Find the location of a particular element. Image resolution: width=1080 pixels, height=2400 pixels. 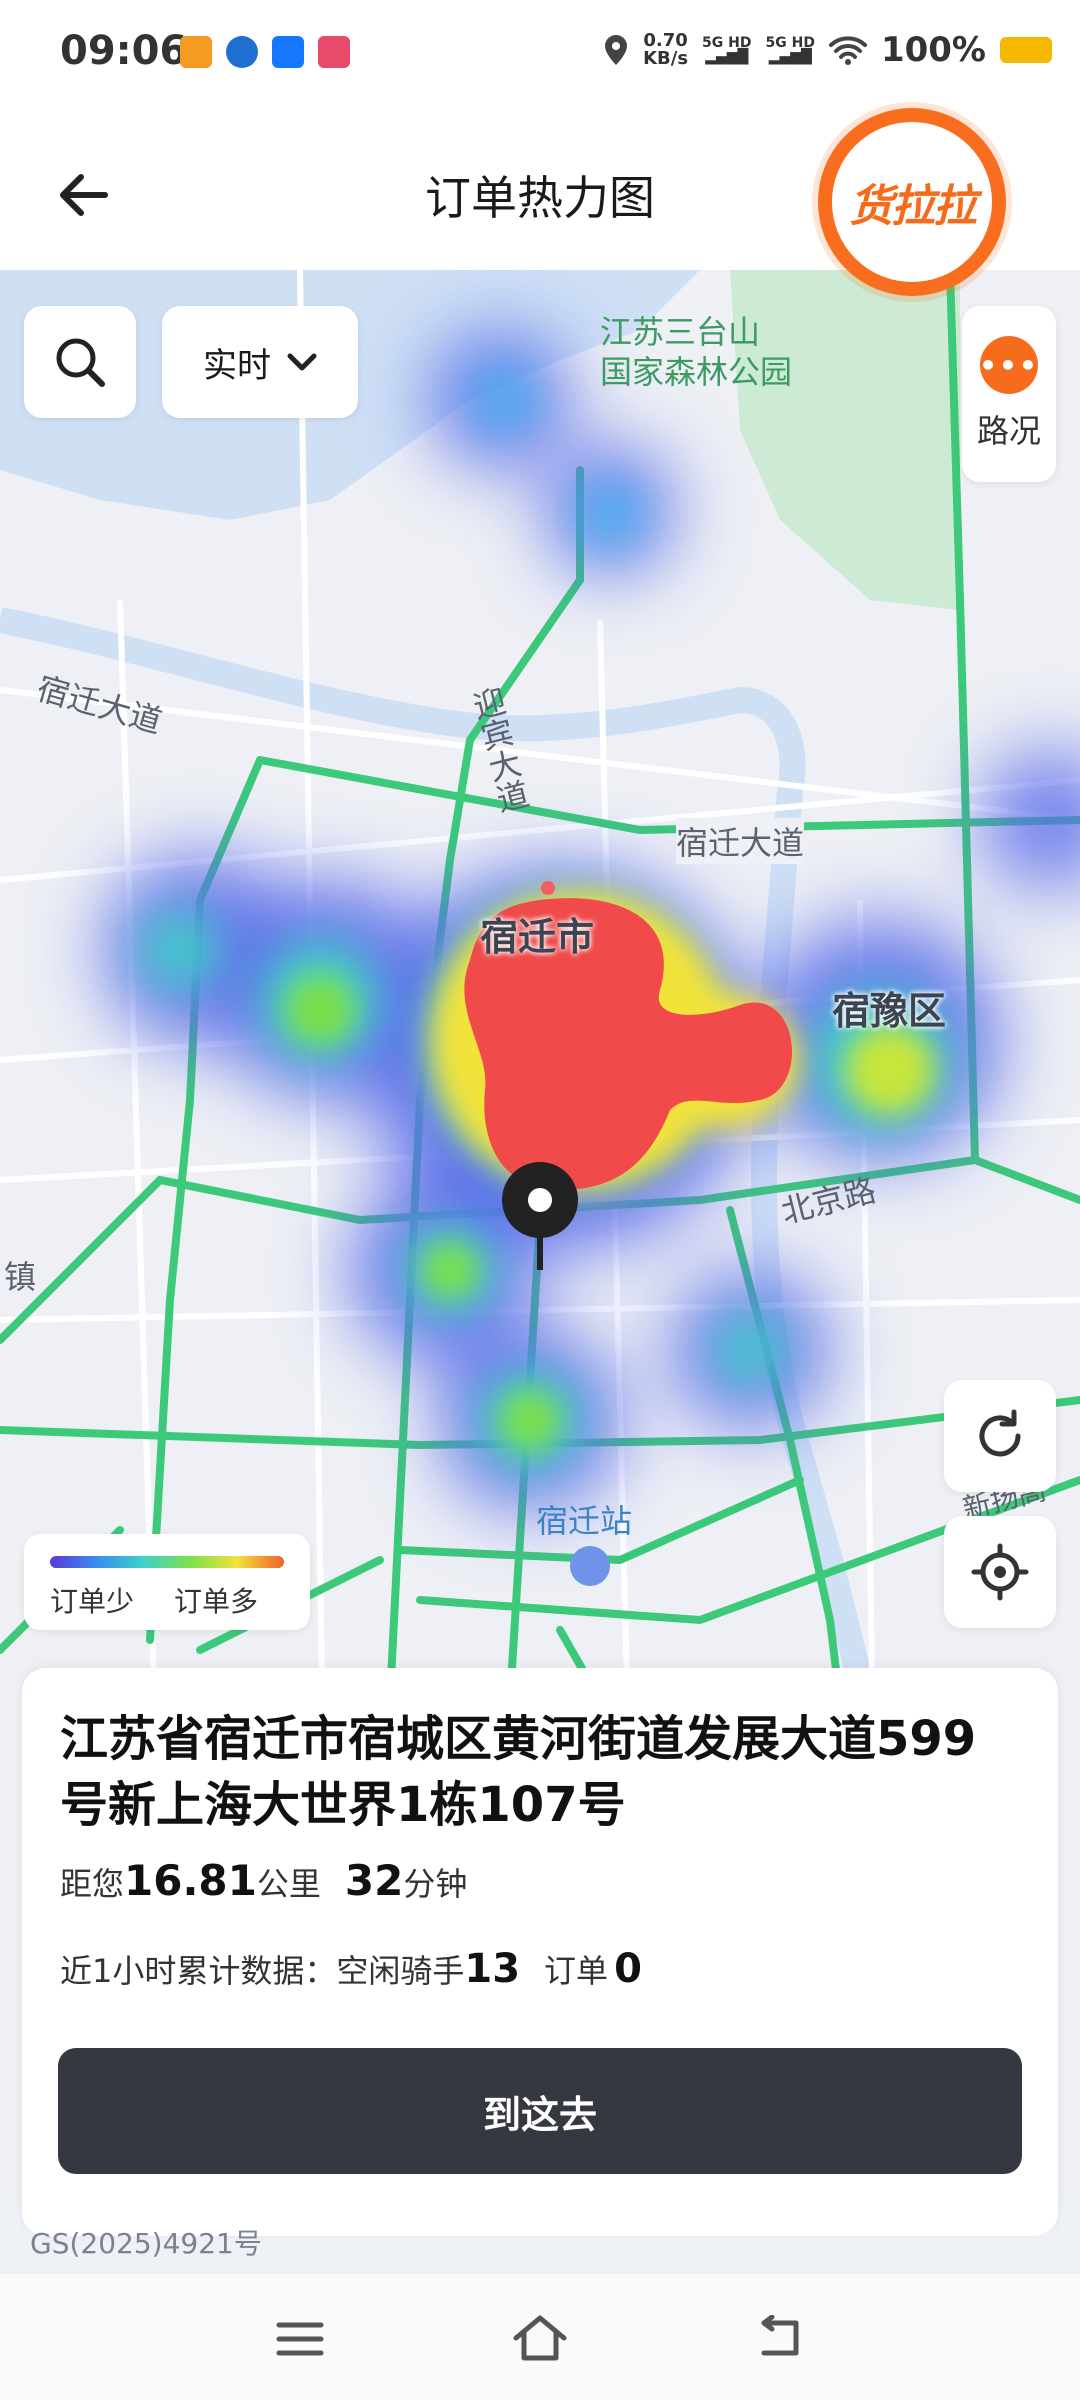

status-right: 0.70 KB/s 5G HD ▂▄▆█ 5G HD ▂▄▆█ 100% is located at coordinates (827, 50).